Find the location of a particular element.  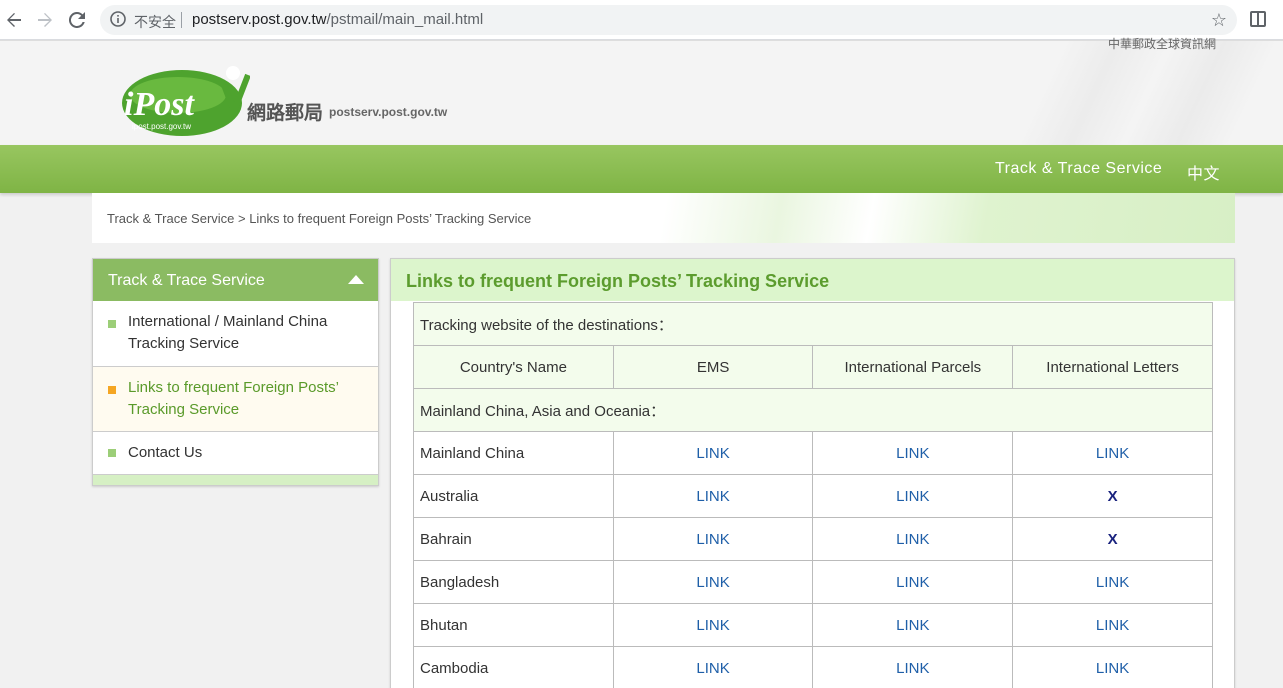

country-name: Bhutan is located at coordinates (513, 625).